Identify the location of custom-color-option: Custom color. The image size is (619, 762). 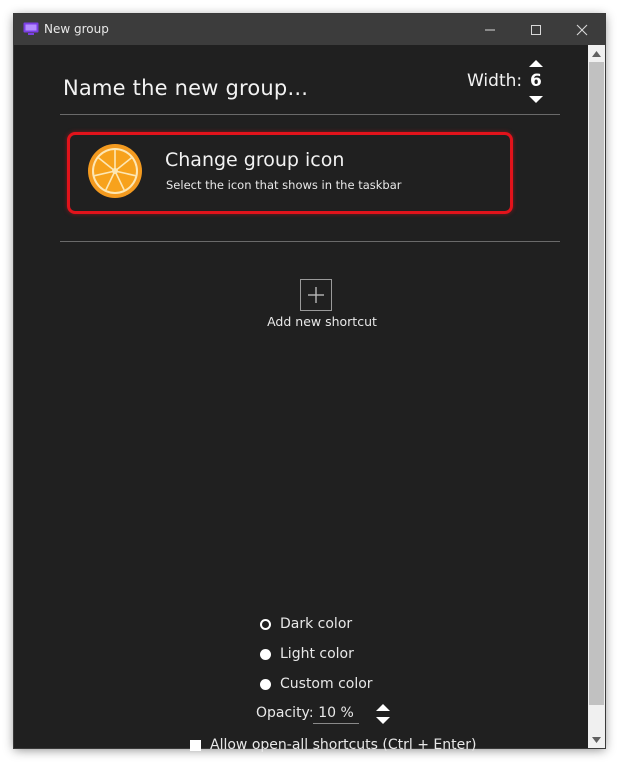
(316, 684).